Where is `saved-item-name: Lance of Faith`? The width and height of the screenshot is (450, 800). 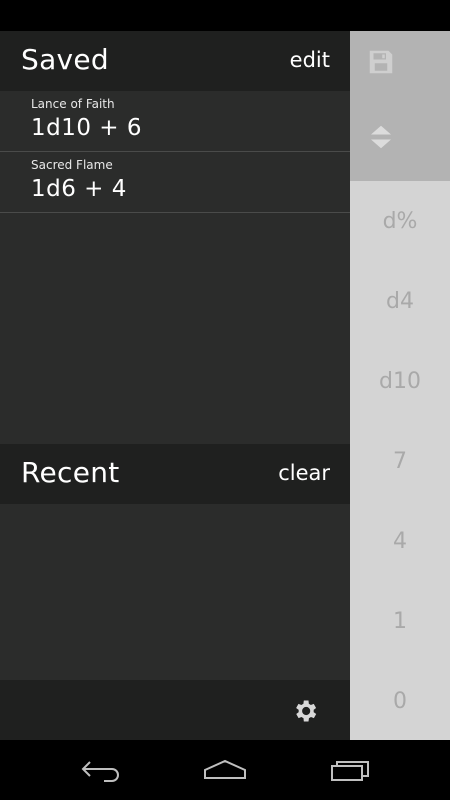
saved-item-name: Lance of Faith is located at coordinates (73, 104).